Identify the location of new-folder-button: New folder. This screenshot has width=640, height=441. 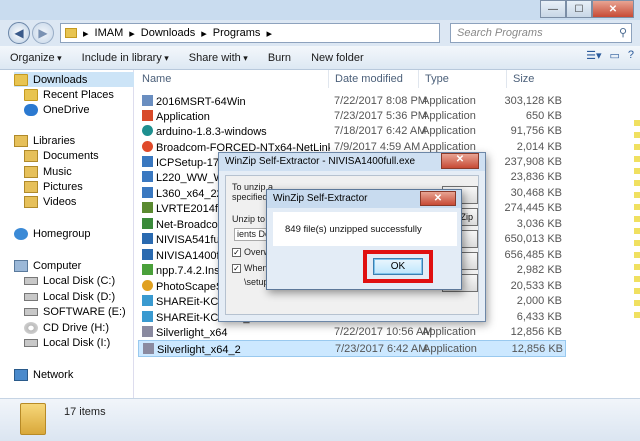
(337, 58).